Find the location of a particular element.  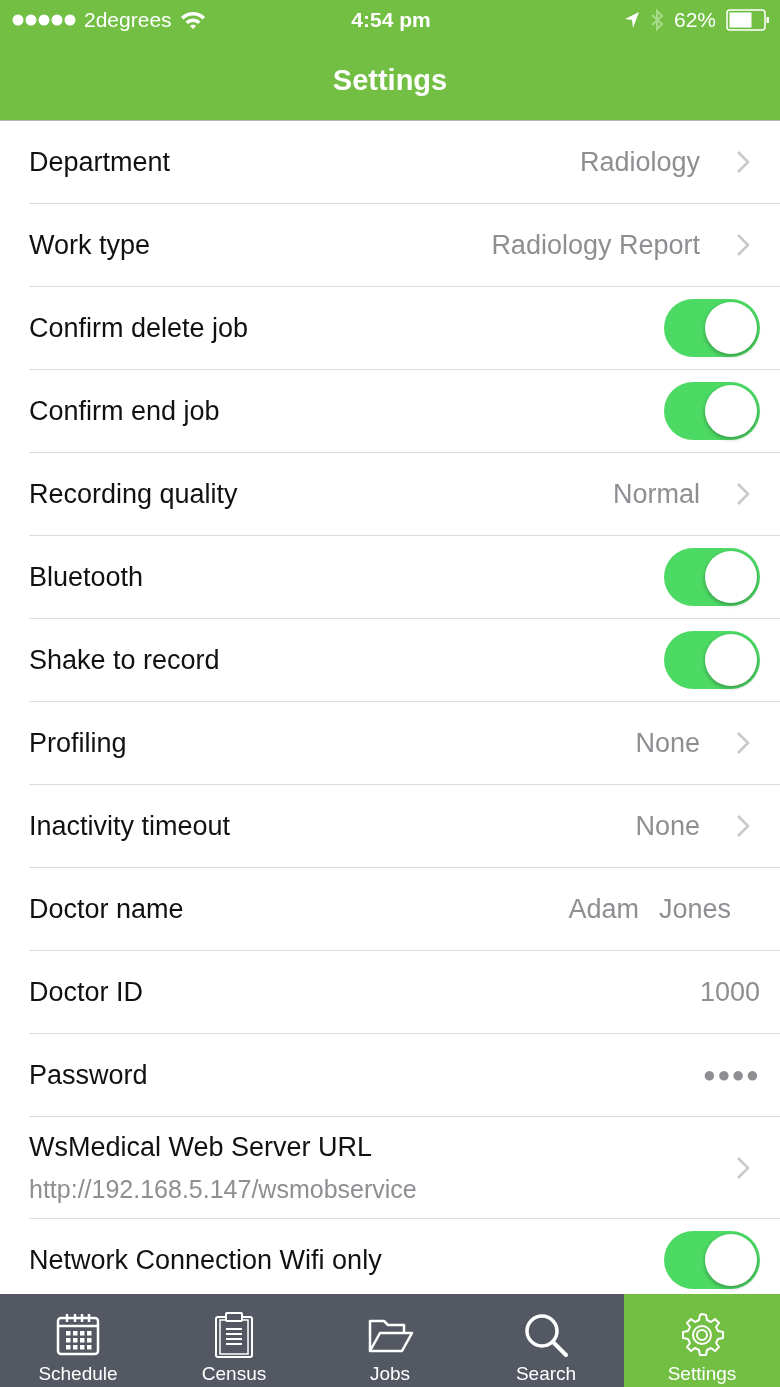

setting-label: Work type is located at coordinates (90, 245).